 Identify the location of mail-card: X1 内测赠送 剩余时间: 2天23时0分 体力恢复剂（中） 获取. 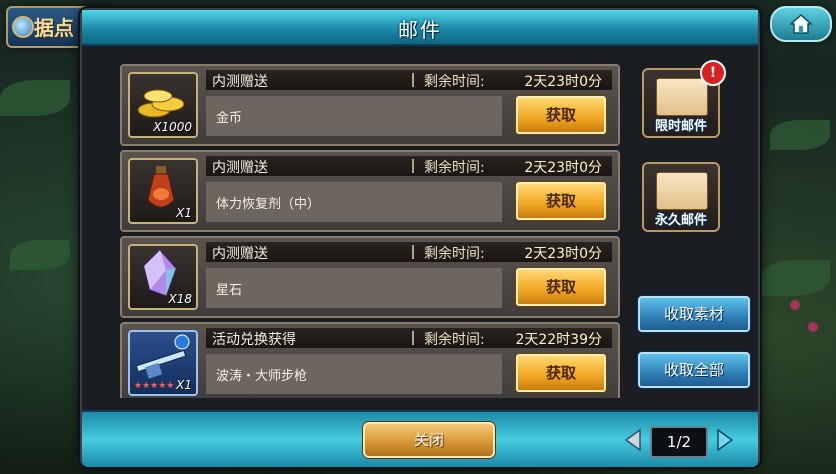
(370, 191).